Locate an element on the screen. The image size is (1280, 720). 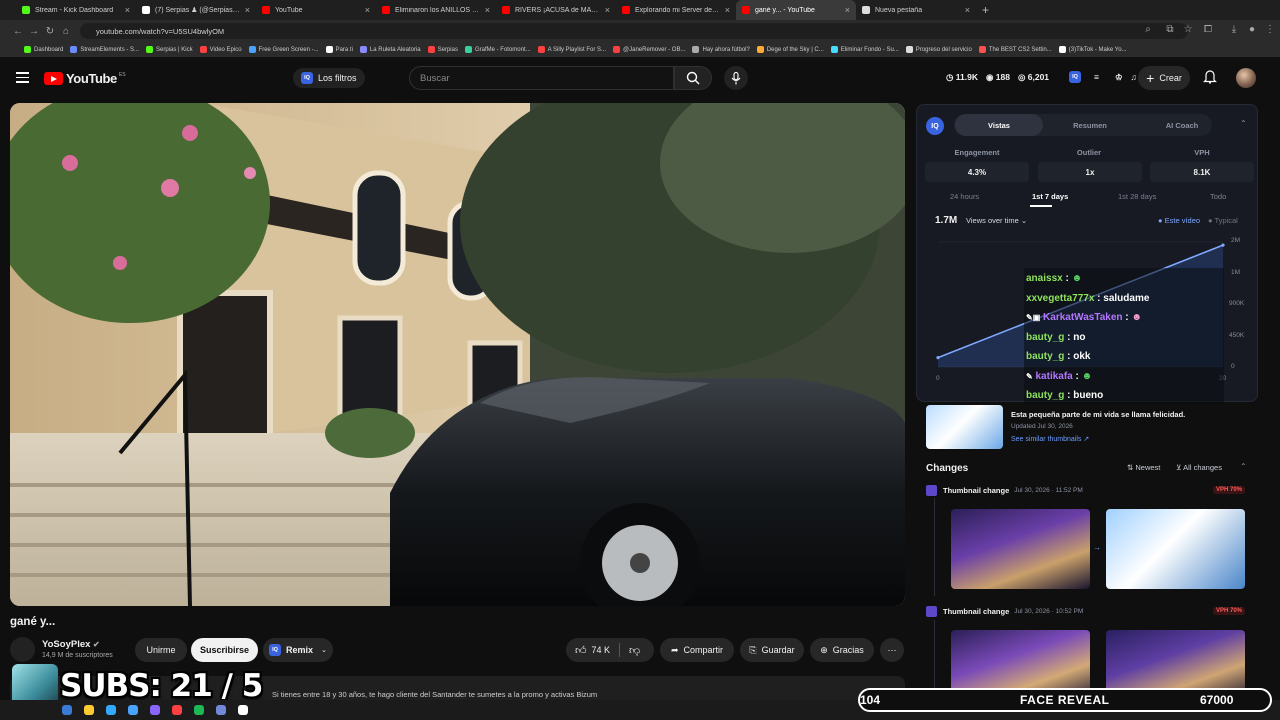
youtube-logo: YouTube ES is located at coordinates (85, 78).